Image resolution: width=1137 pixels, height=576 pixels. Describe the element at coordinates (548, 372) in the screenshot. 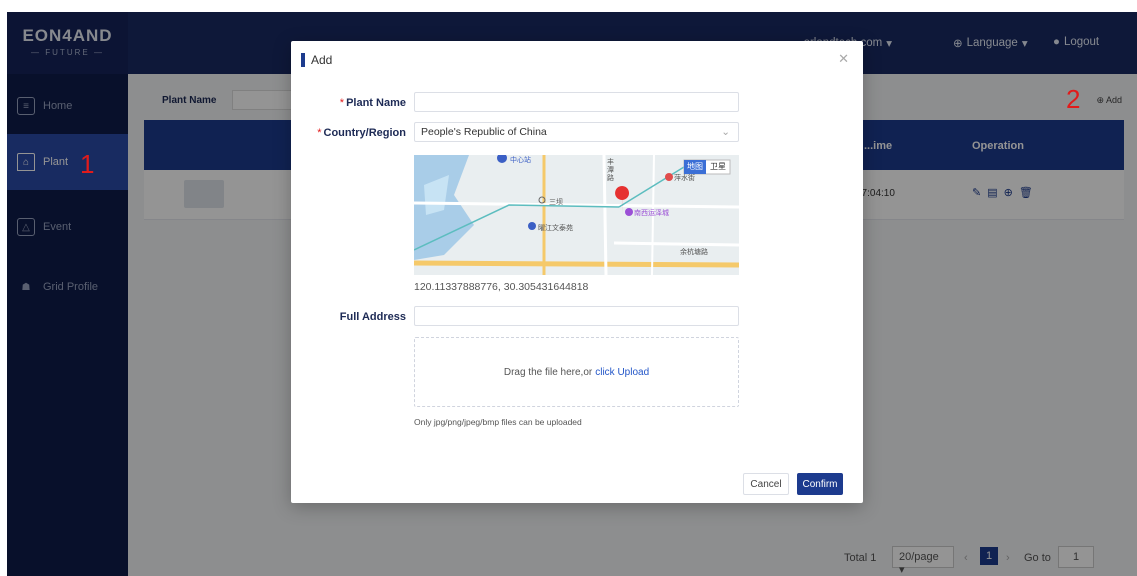

I see `upload-text: Drag the file here,or` at that location.